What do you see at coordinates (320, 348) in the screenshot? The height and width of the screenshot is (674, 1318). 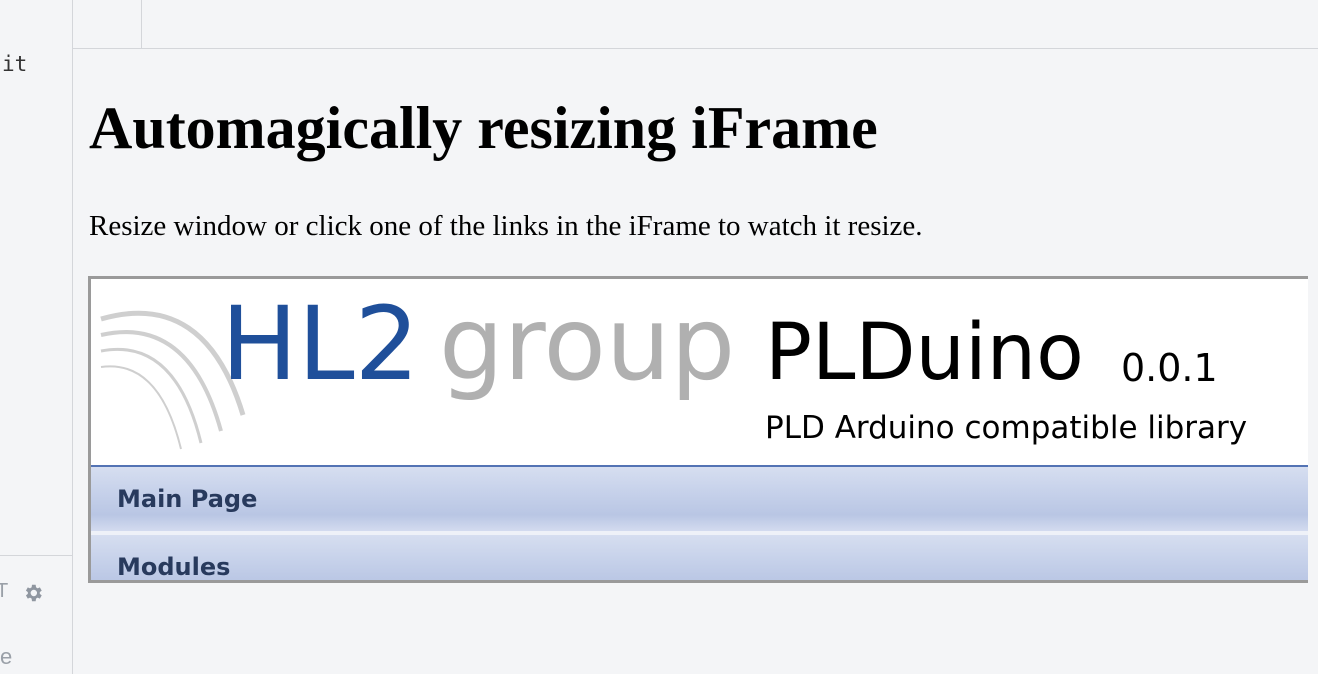 I see `logo-primary: HL2` at bounding box center [320, 348].